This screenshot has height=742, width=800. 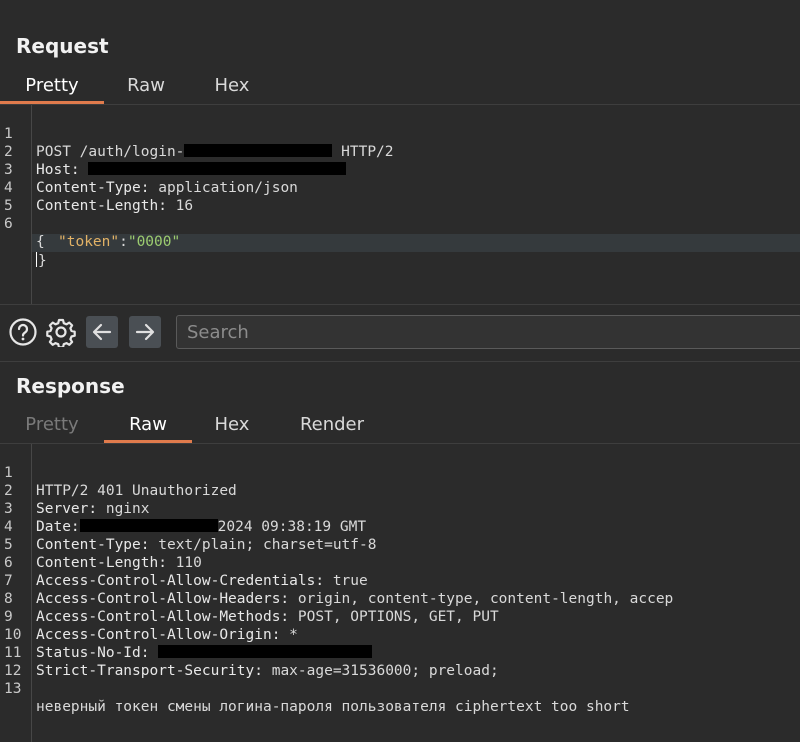 What do you see at coordinates (400, 661) in the screenshot?
I see `code-line: 12` at bounding box center [400, 661].